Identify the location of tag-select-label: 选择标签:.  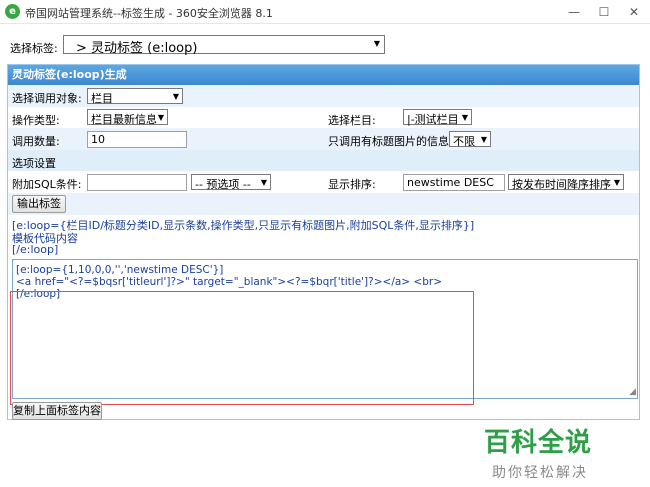
(34, 48).